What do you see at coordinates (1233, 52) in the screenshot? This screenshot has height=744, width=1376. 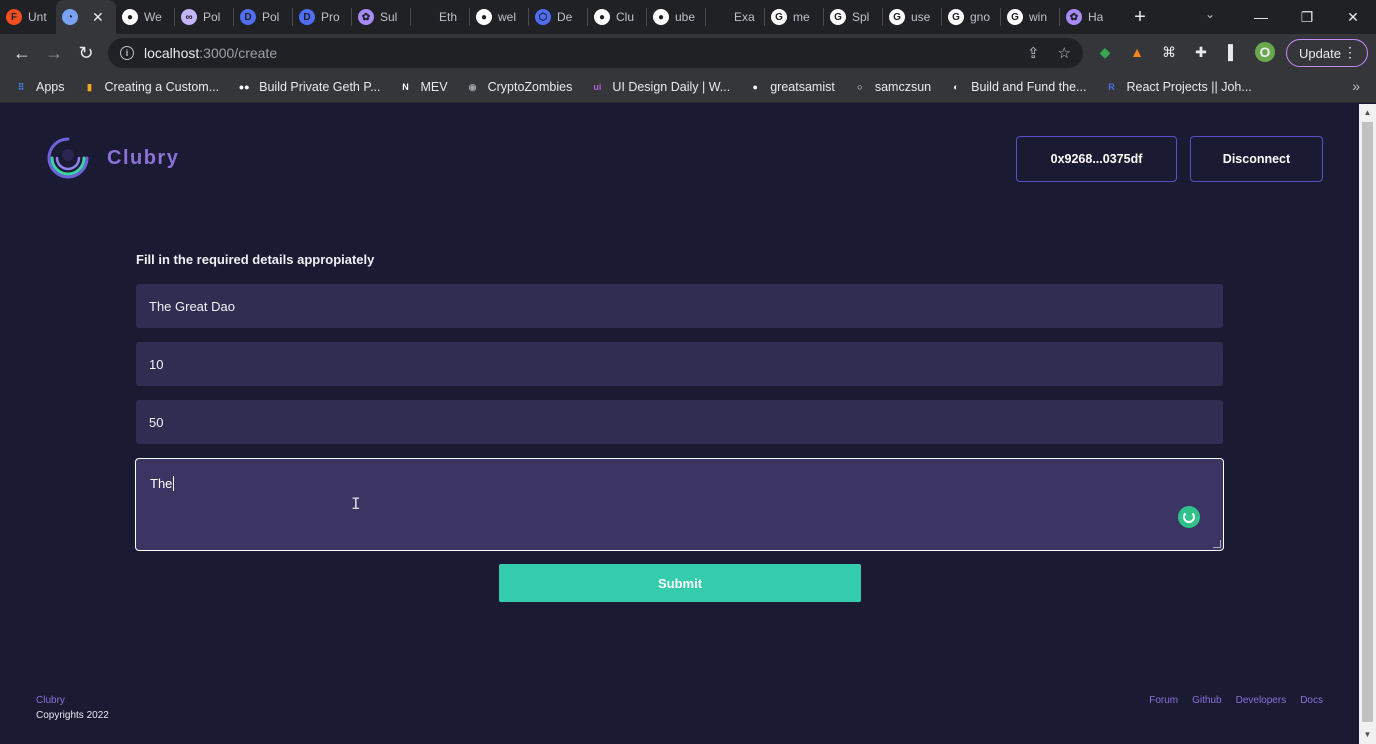 I see `side-panel-icon: ▌` at bounding box center [1233, 52].